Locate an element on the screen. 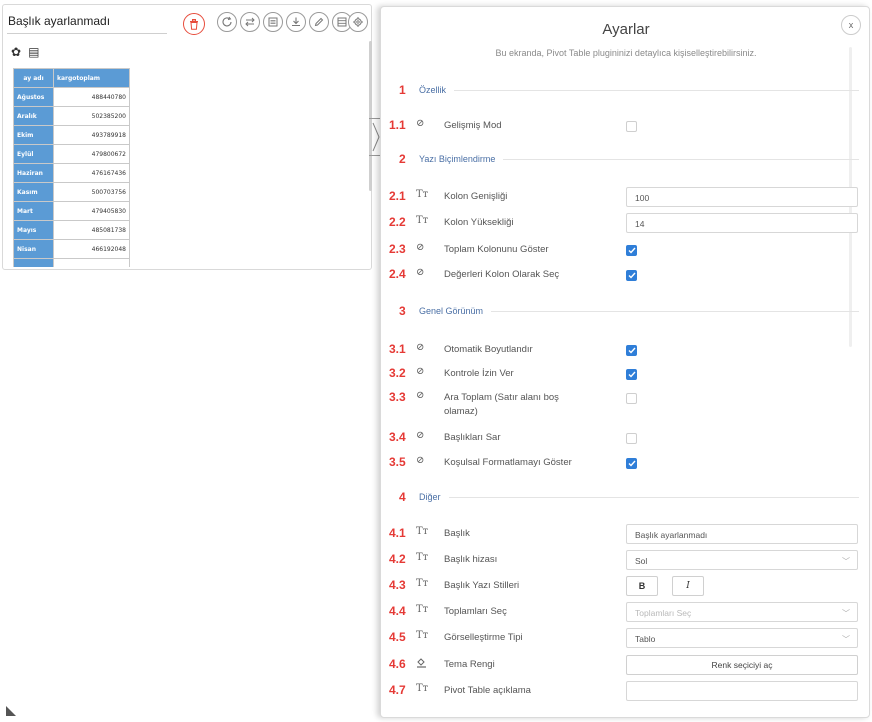  row-label: Değerleri Kolon Olarak Seç is located at coordinates (502, 274).